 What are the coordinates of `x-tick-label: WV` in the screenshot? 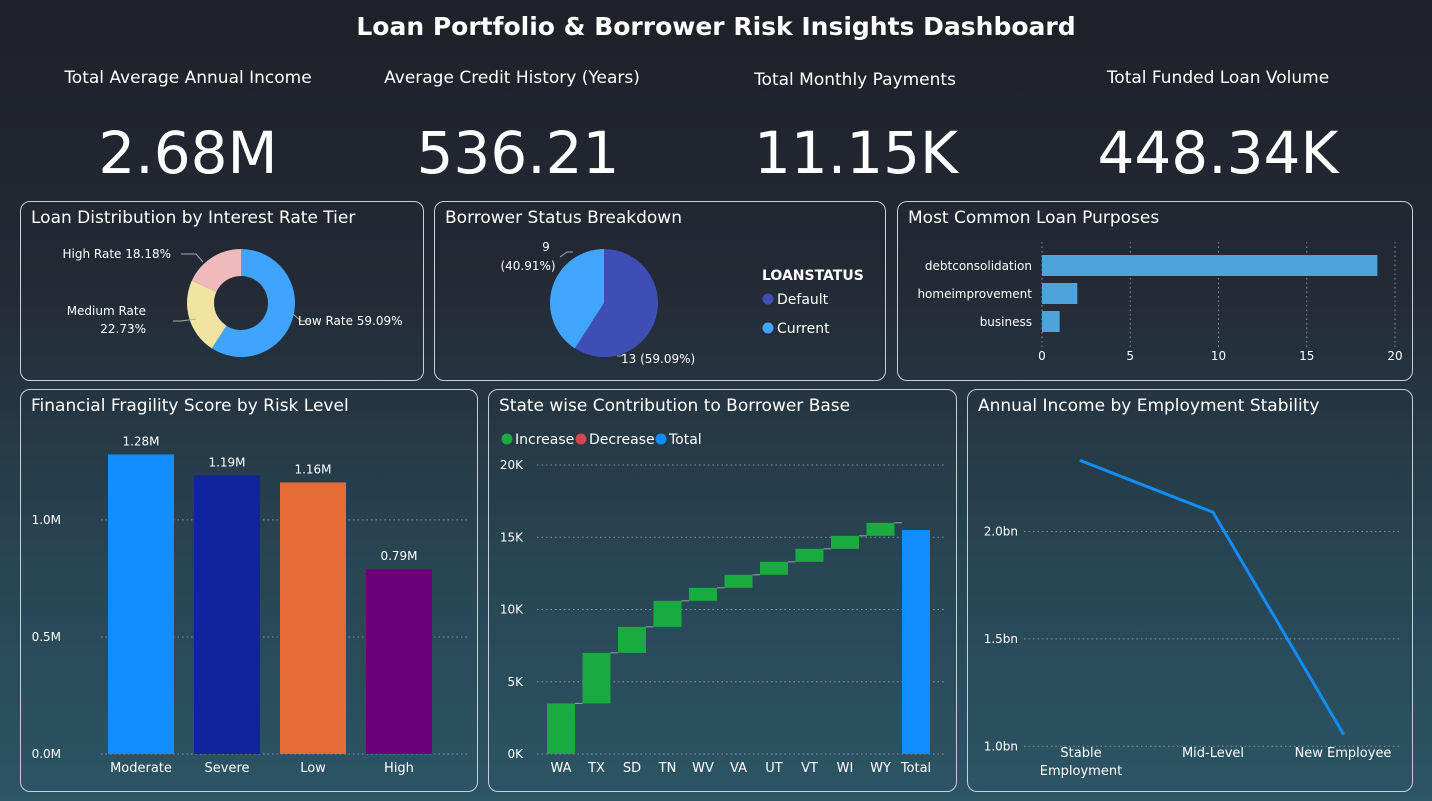 It's located at (703, 768).